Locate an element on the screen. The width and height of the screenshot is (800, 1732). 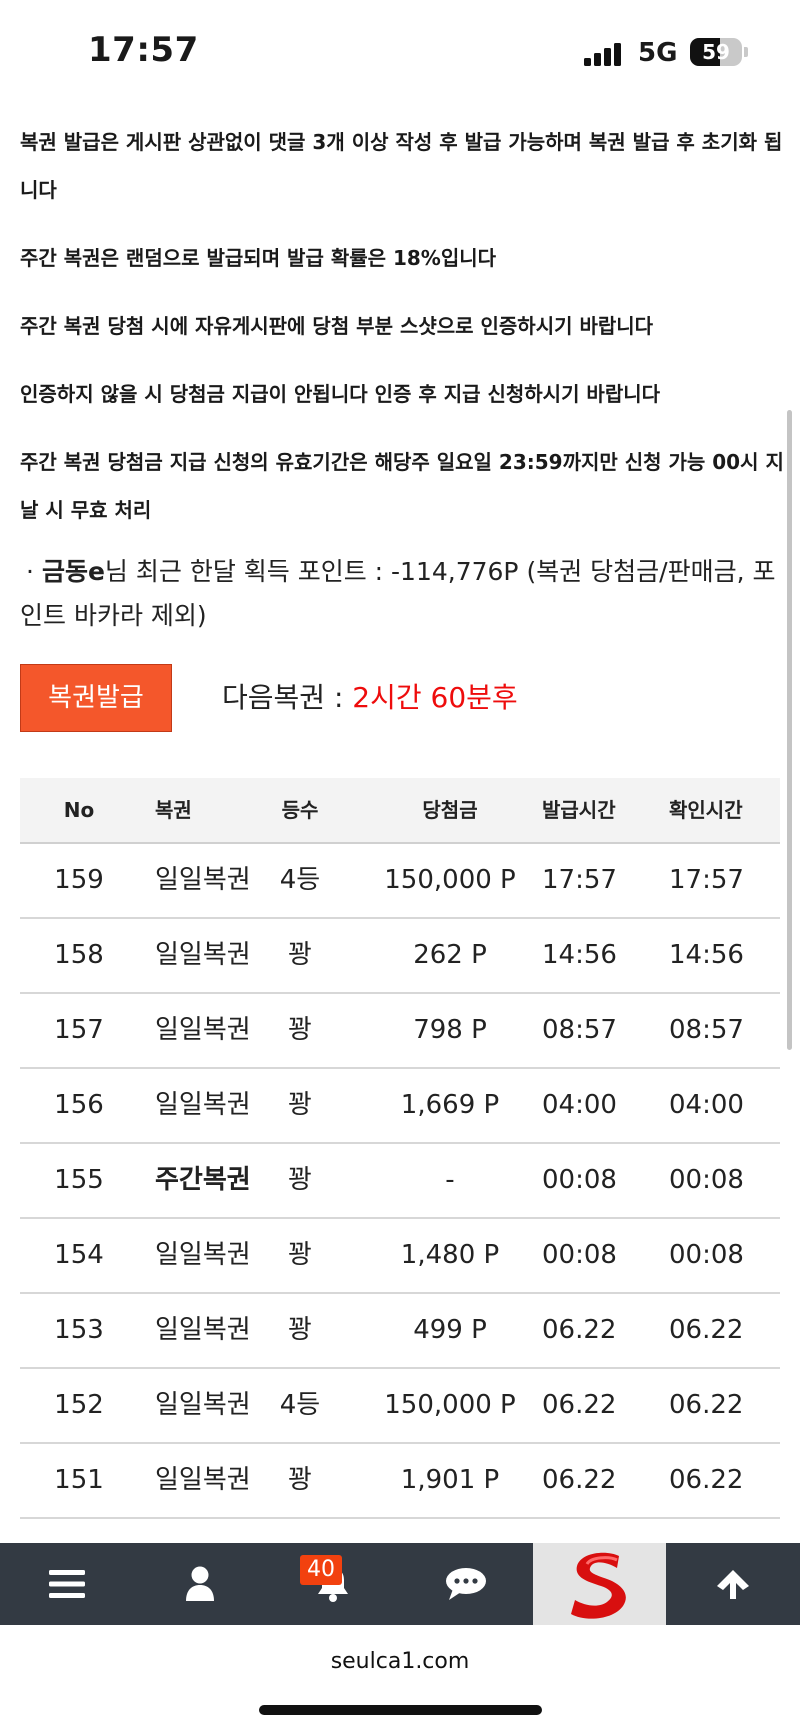
issue-lottery-button: 복권발급 is located at coordinates (96, 698).